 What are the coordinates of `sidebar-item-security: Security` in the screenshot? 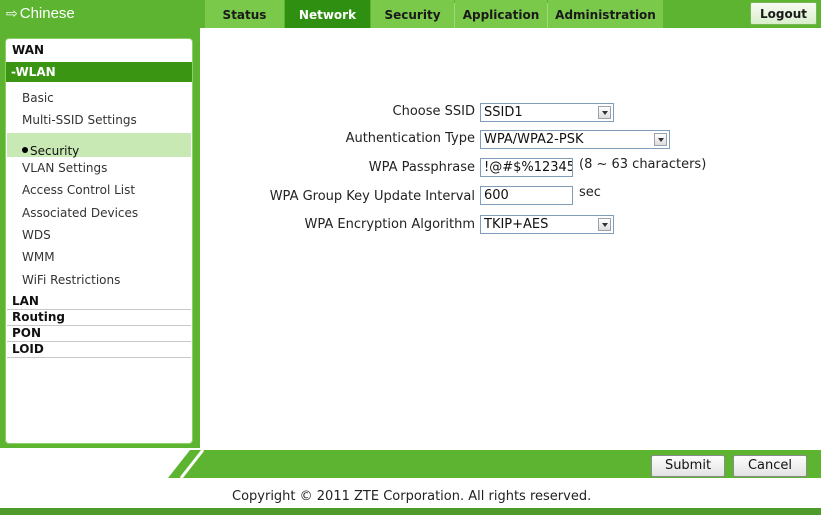 It's located at (50, 151).